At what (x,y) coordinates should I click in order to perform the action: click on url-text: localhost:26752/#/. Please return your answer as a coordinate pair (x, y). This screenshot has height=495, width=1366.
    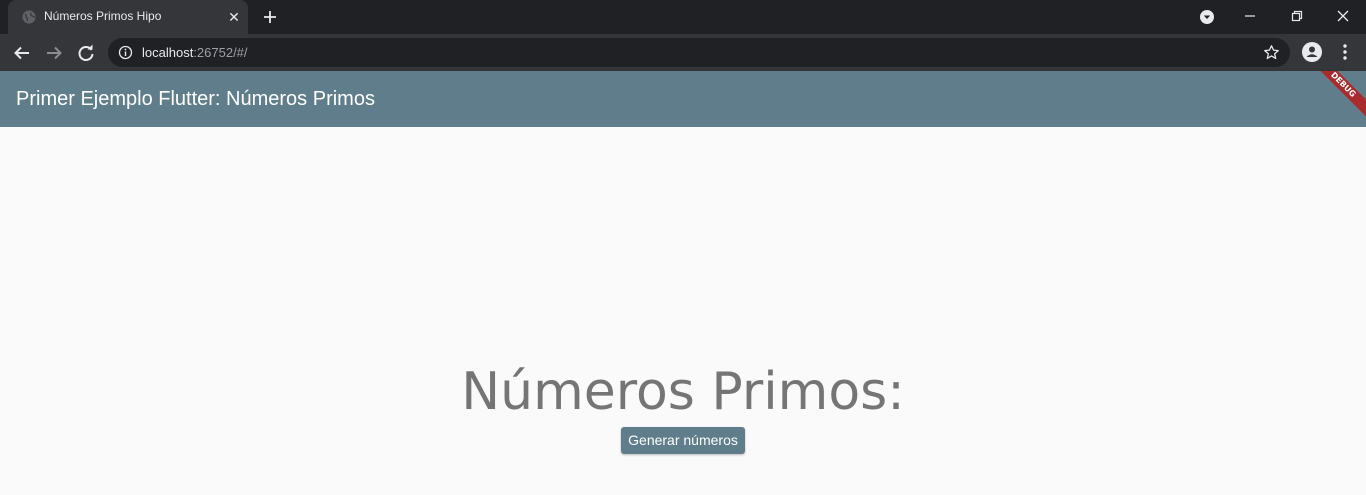
    Looking at the image, I should click on (195, 52).